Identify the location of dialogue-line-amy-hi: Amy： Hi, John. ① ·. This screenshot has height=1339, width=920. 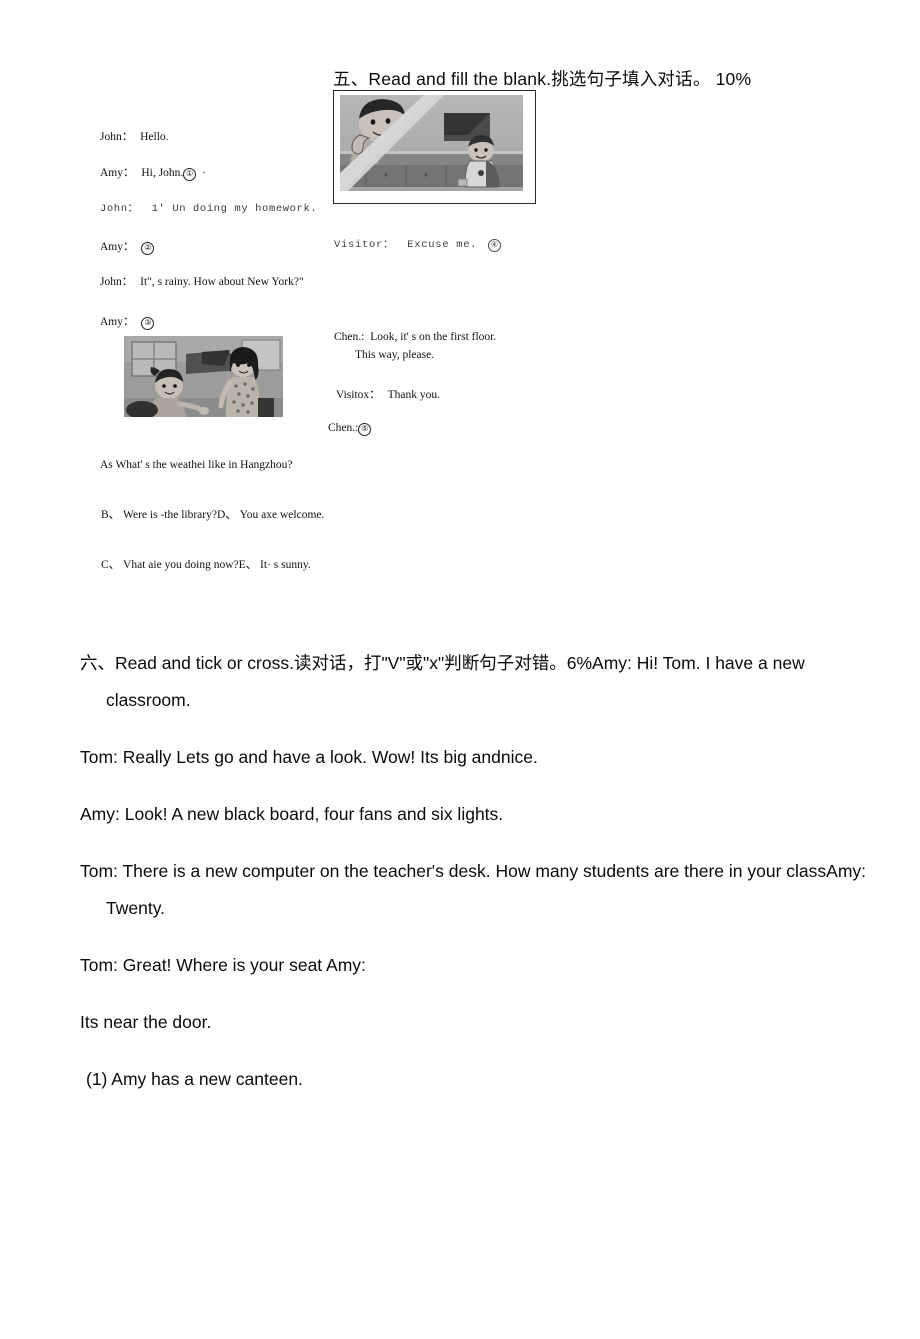
(153, 172).